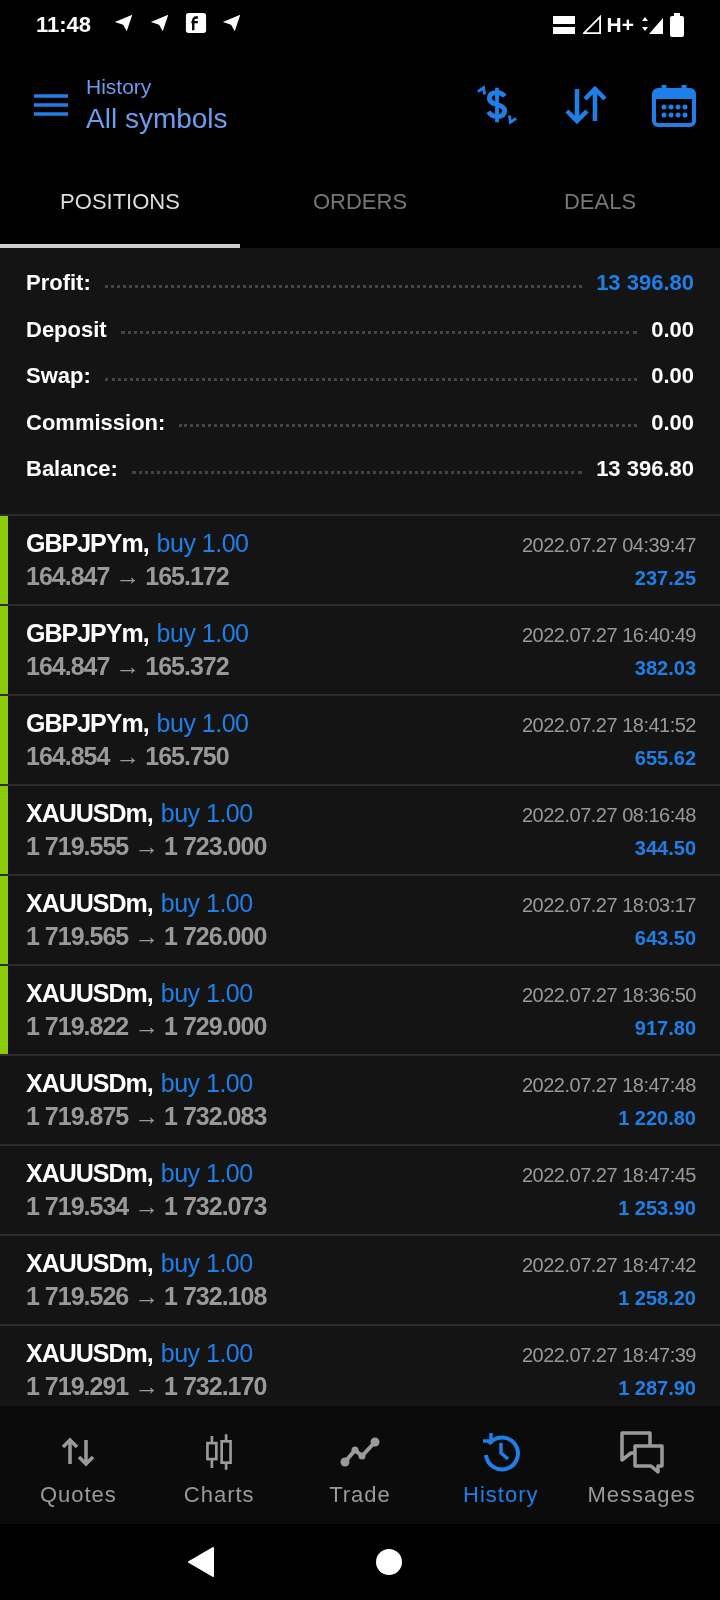 This screenshot has width=720, height=1600. What do you see at coordinates (360, 204) in the screenshot?
I see `tab: ORDERS` at bounding box center [360, 204].